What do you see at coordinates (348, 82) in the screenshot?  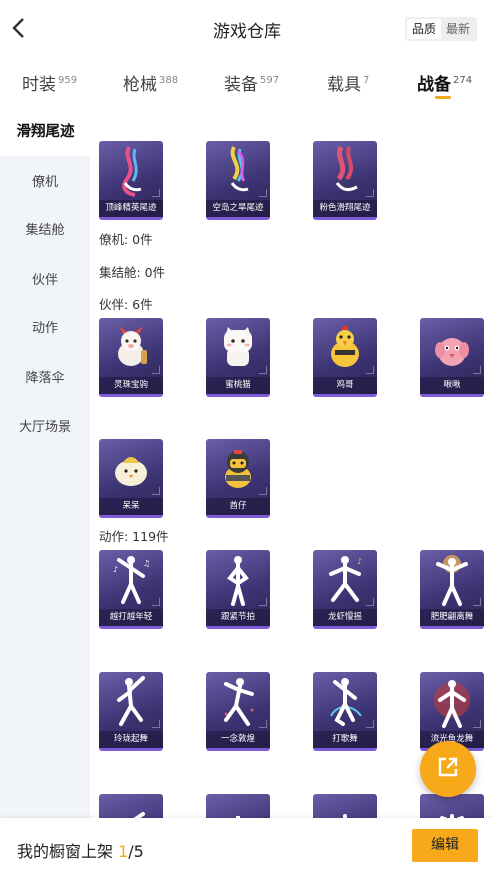 I see `tab-vehicles: 载具 7` at bounding box center [348, 82].